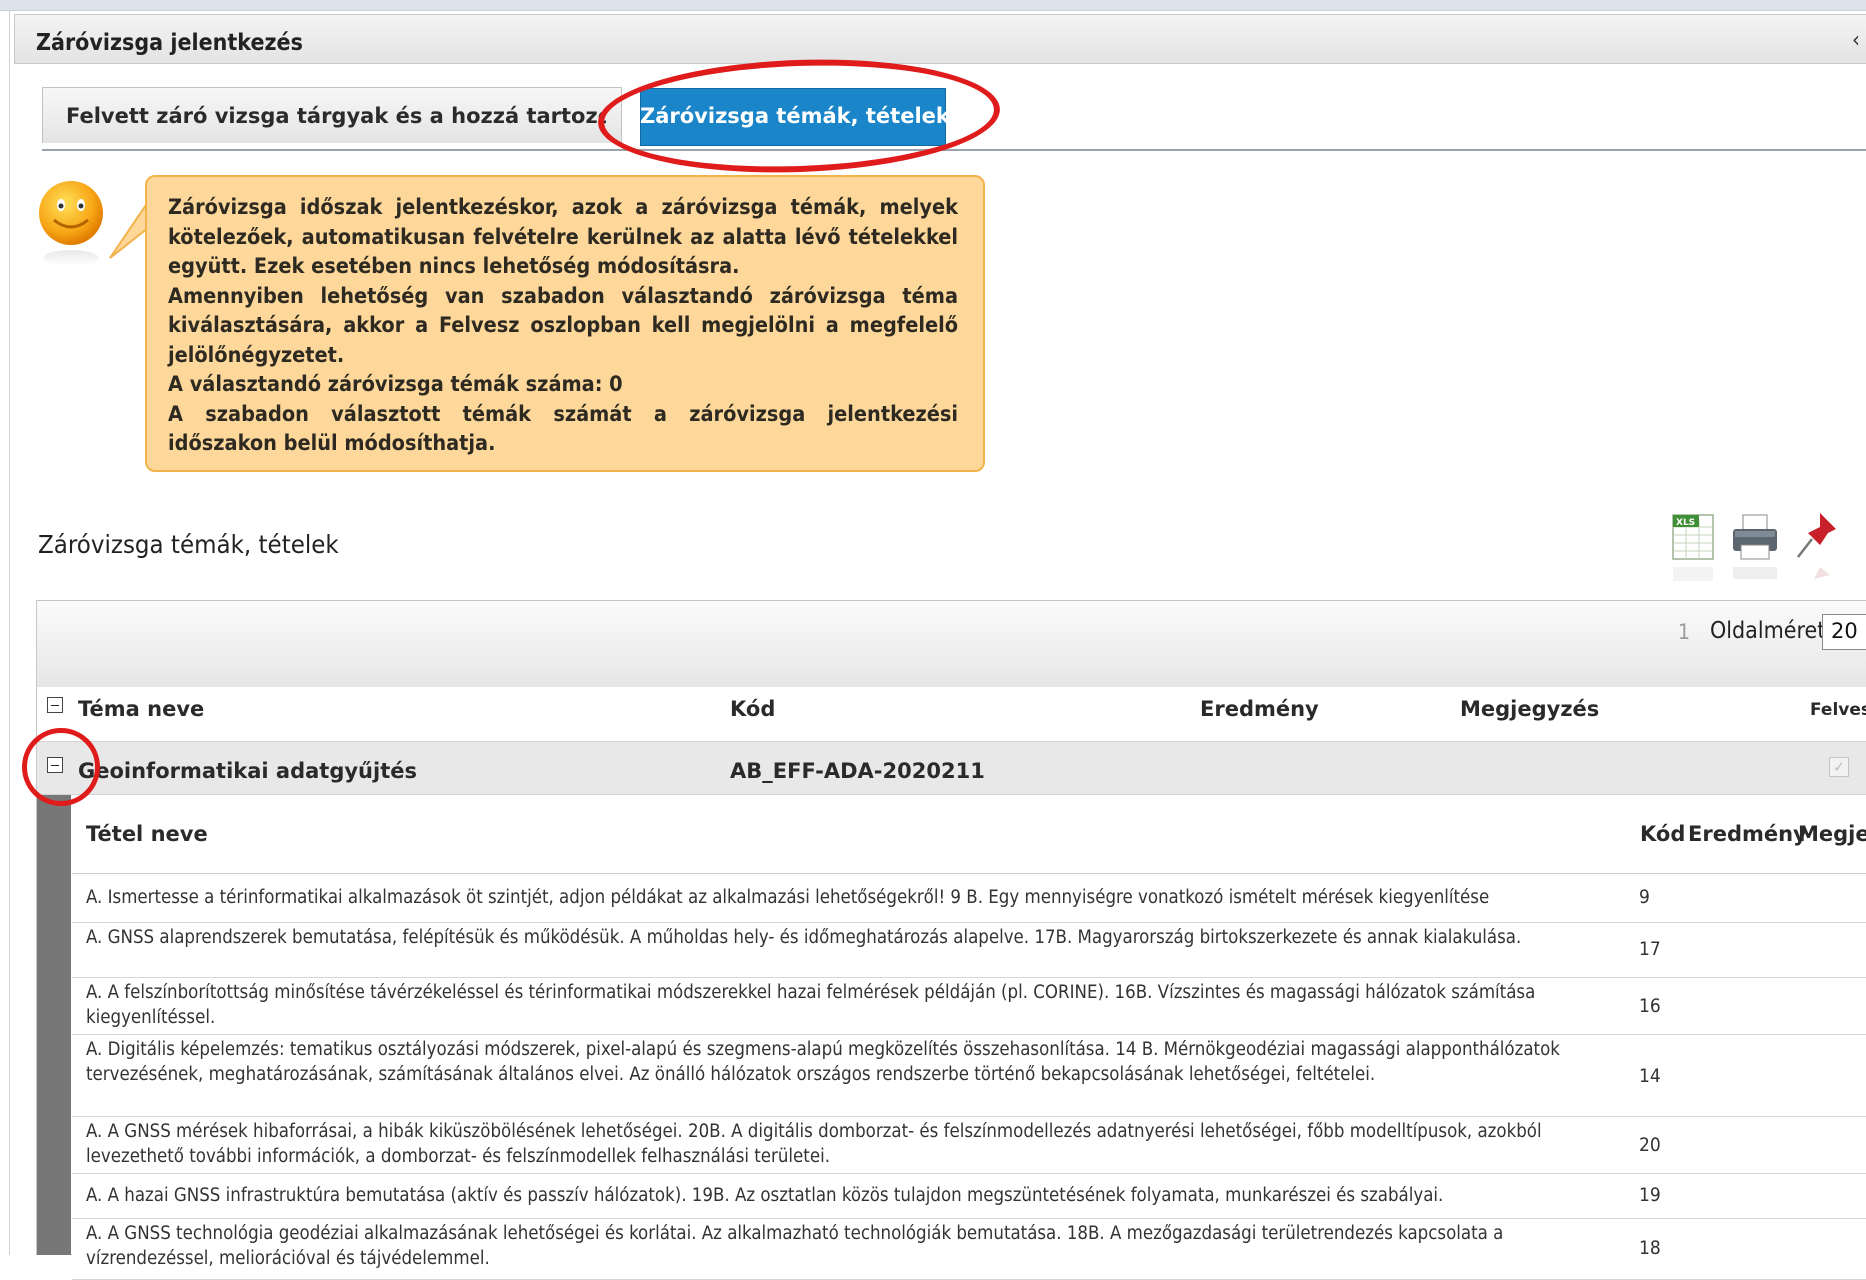  What do you see at coordinates (54, 1025) in the screenshot?
I see `subgrid-indent-bar` at bounding box center [54, 1025].